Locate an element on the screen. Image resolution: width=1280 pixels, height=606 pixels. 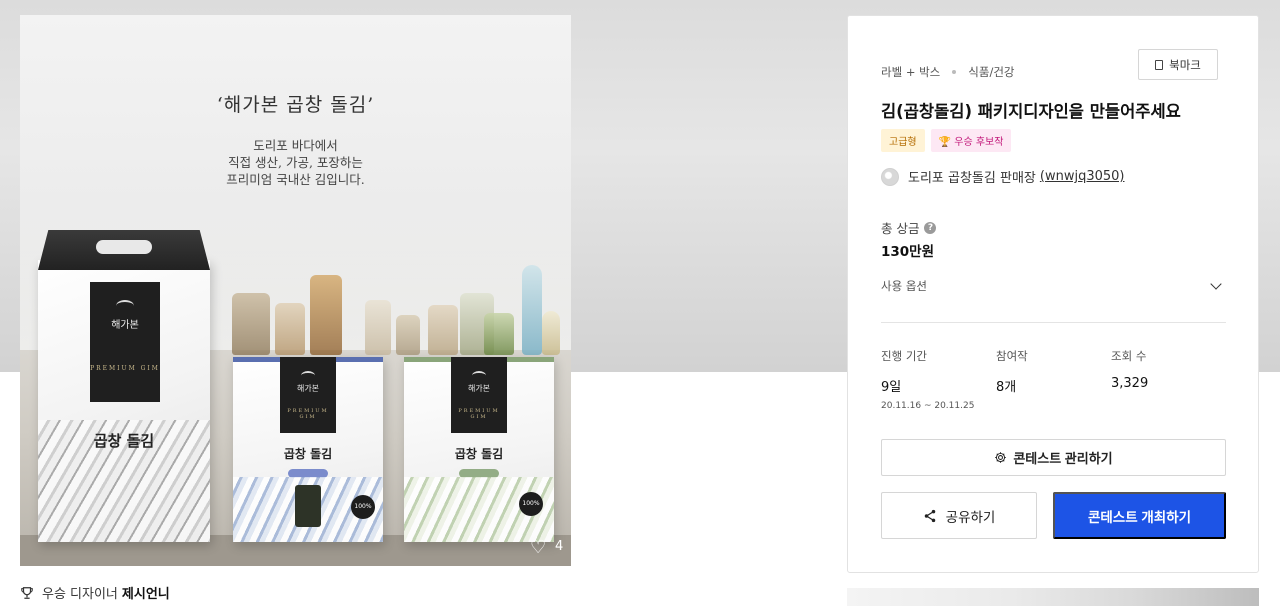
help-icon: ? is located at coordinates (930, 227).